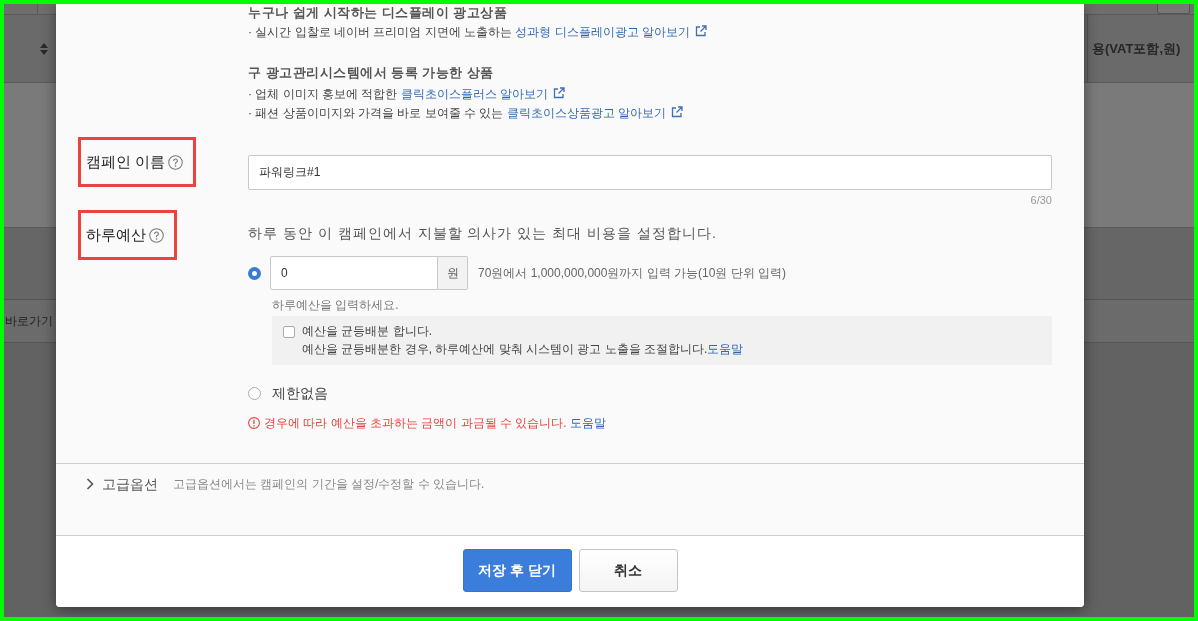 This screenshot has width=1198, height=621. Describe the element at coordinates (29, 321) in the screenshot. I see `shortcut-button: 바로가기` at that location.